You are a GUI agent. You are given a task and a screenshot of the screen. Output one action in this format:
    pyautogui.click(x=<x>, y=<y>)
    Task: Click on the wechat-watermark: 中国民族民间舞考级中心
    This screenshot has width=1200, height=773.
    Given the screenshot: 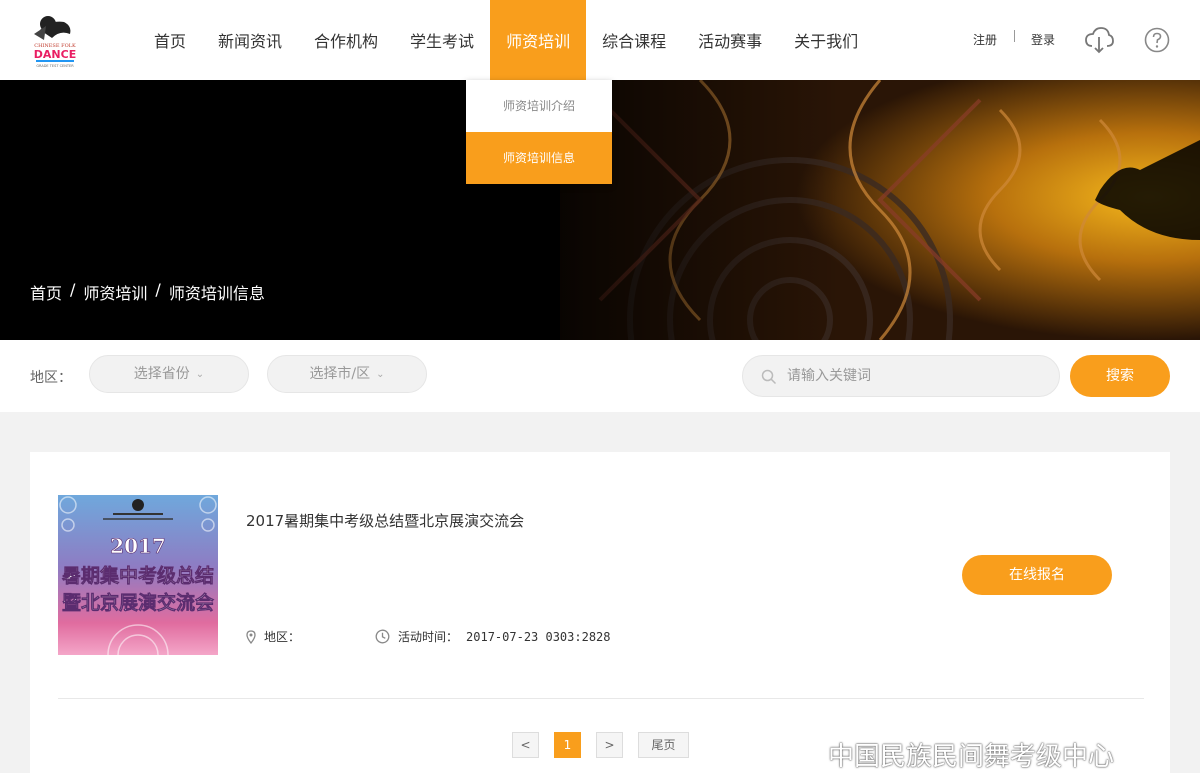 What is the action you would take?
    pyautogui.click(x=945, y=754)
    